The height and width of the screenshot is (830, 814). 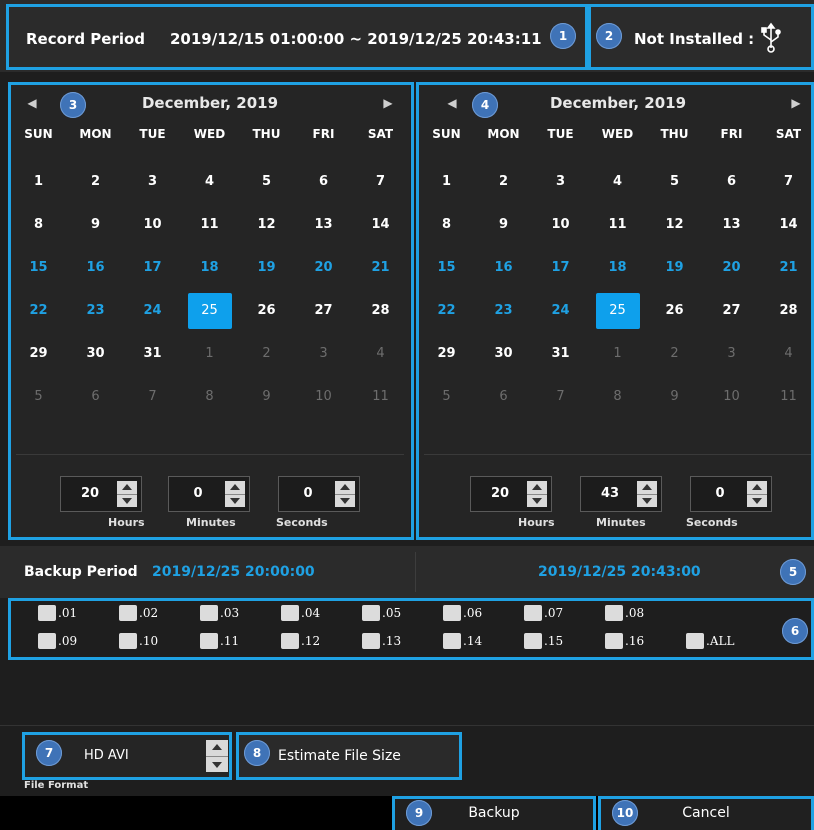 What do you see at coordinates (198, 494) in the screenshot?
I see `minutes-value: 0` at bounding box center [198, 494].